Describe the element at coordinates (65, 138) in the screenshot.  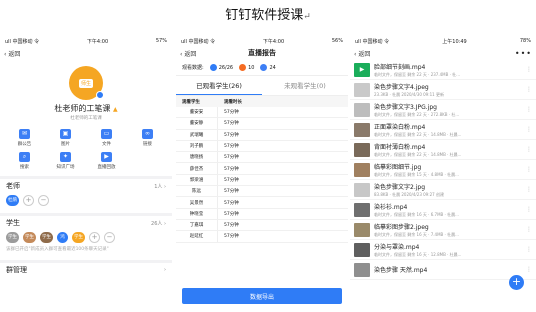
I see `feature-image: ▣ 图片` at that location.